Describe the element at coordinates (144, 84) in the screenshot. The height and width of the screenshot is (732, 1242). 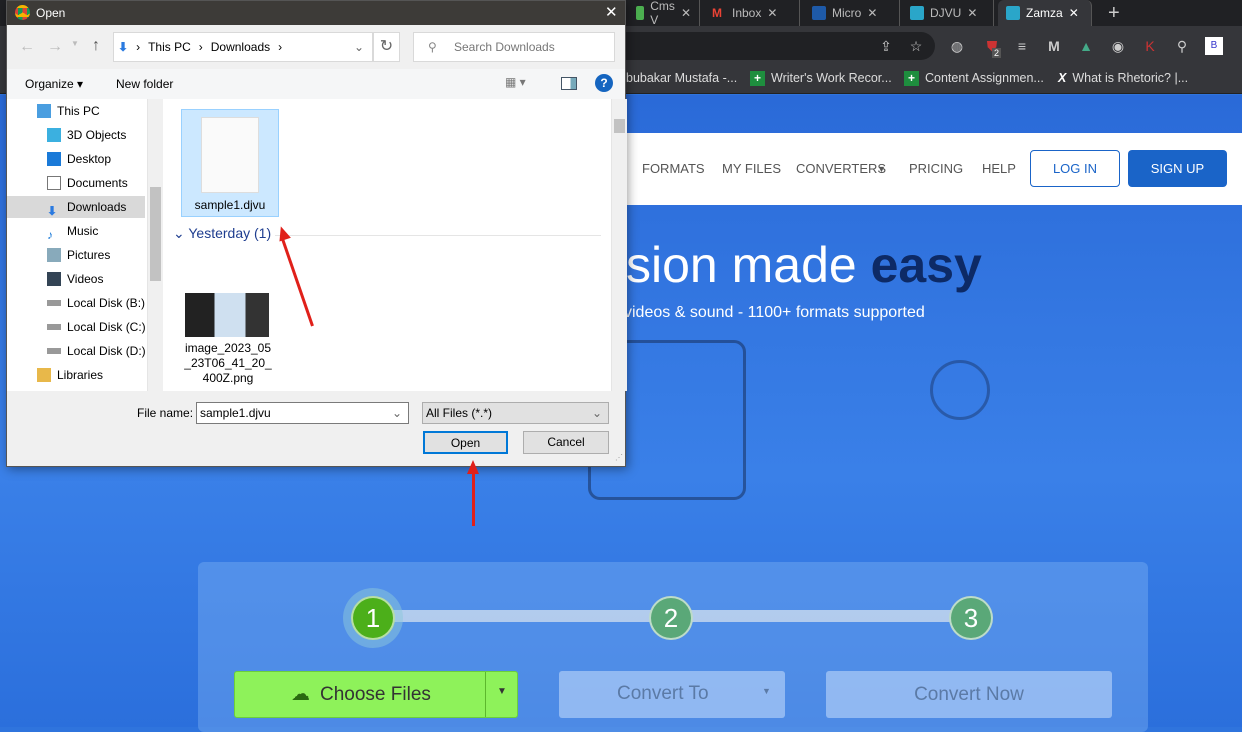
I see `new-folder-button: New folder` at that location.